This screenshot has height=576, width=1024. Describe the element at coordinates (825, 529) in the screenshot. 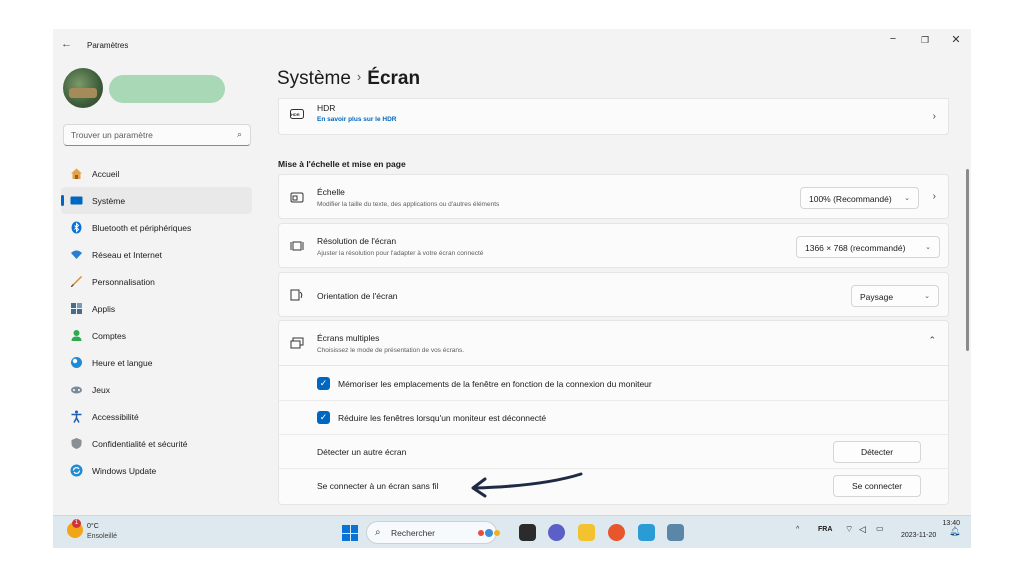

I see `language-indicator: FRA` at that location.